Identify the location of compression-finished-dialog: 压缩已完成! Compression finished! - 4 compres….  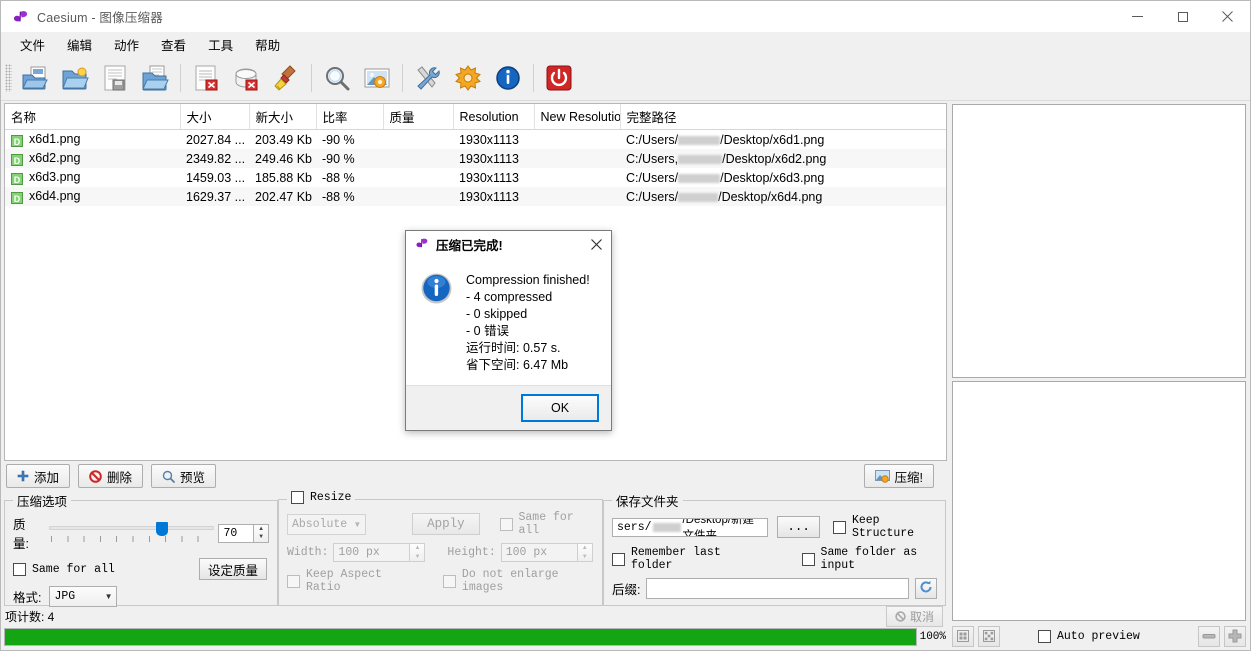
(508, 330).